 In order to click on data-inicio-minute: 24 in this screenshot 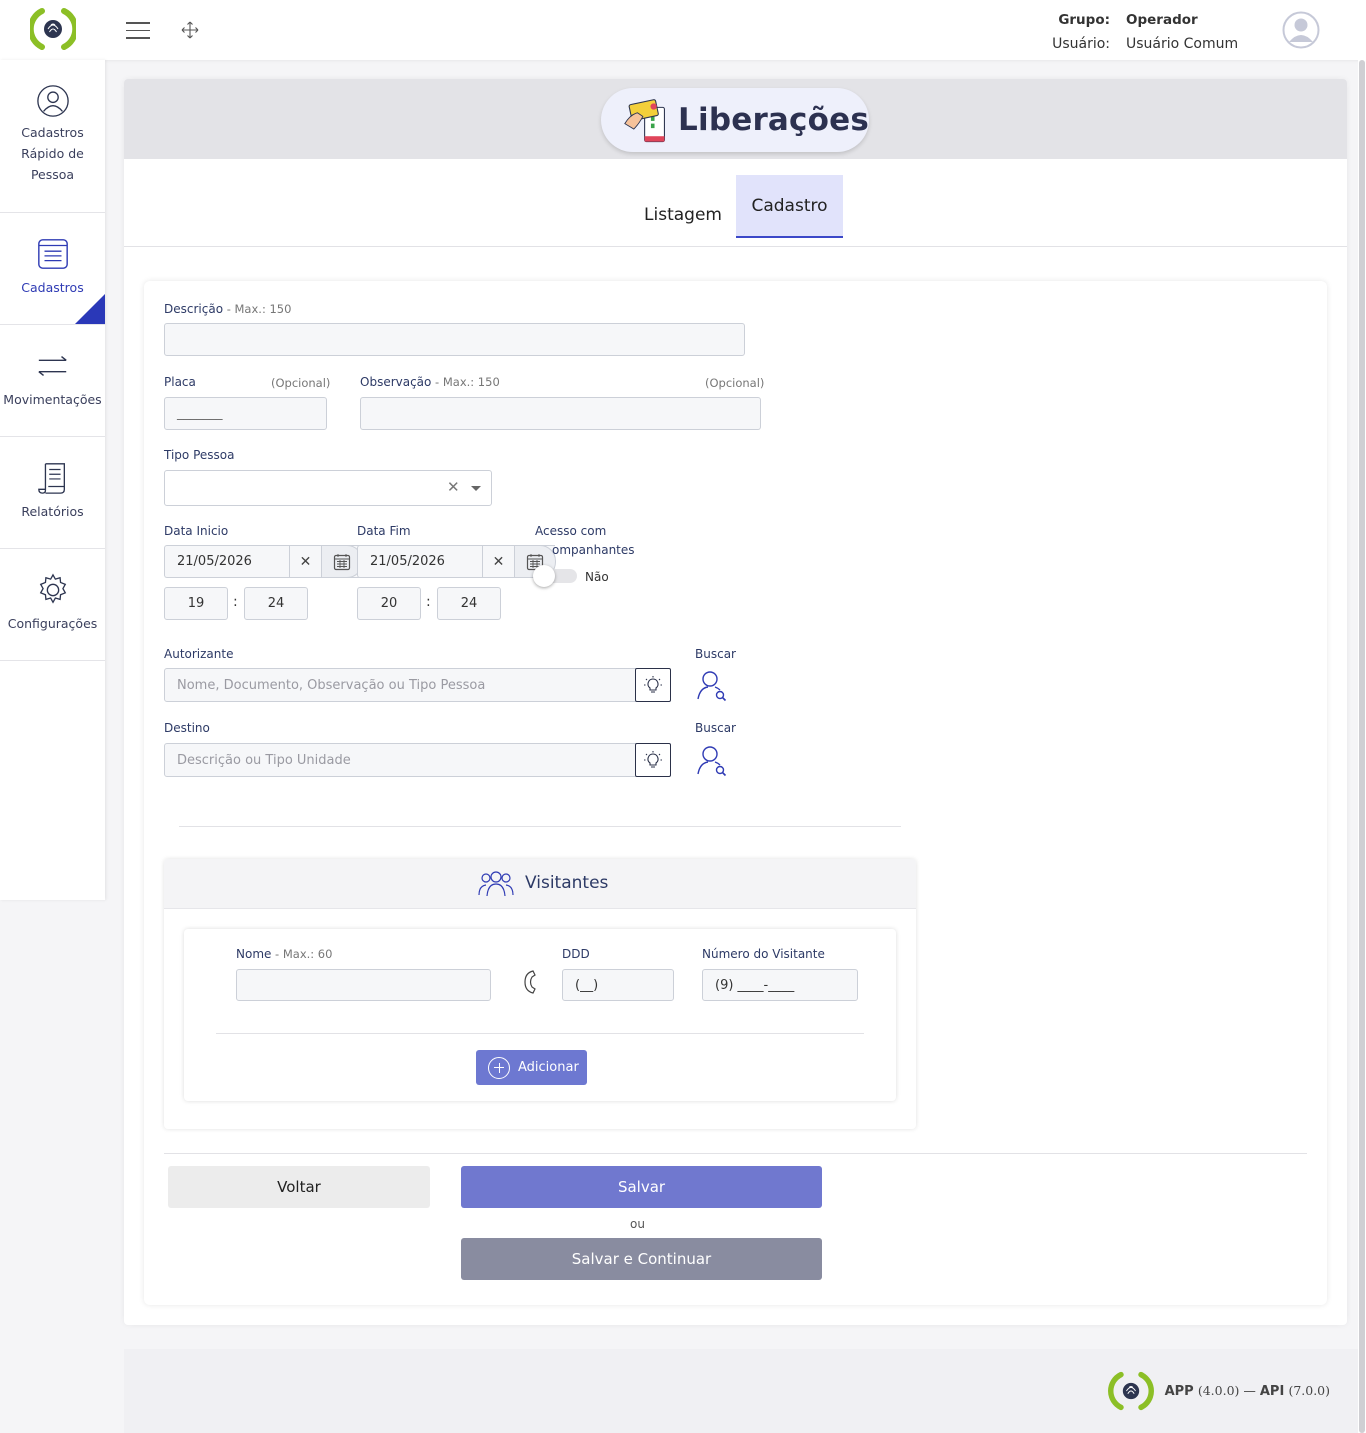, I will do `click(276, 603)`.